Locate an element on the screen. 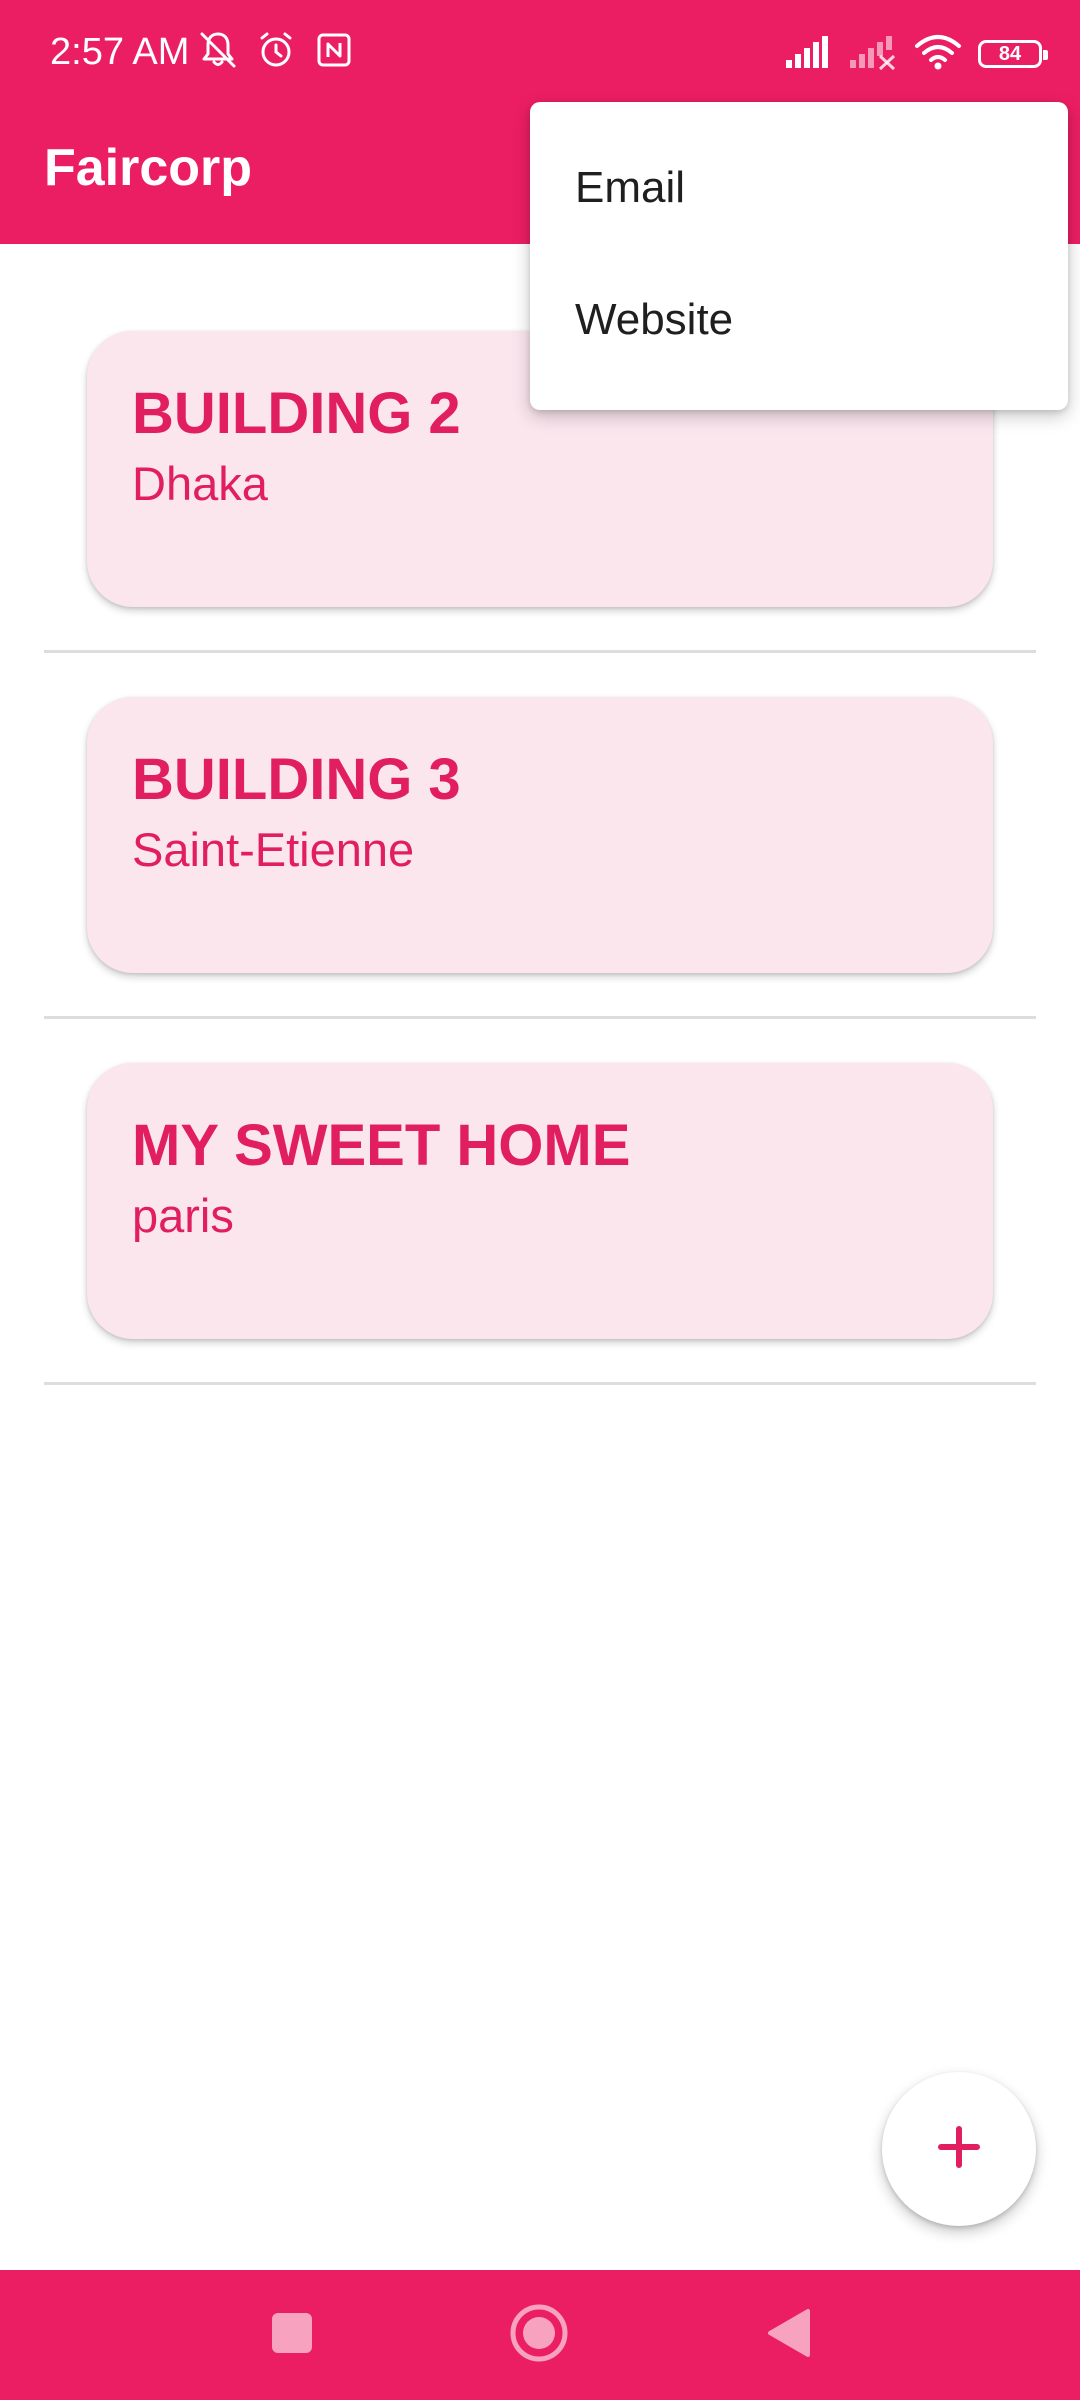  status-bar: 2:57 AM 84 is located at coordinates (540, 52).